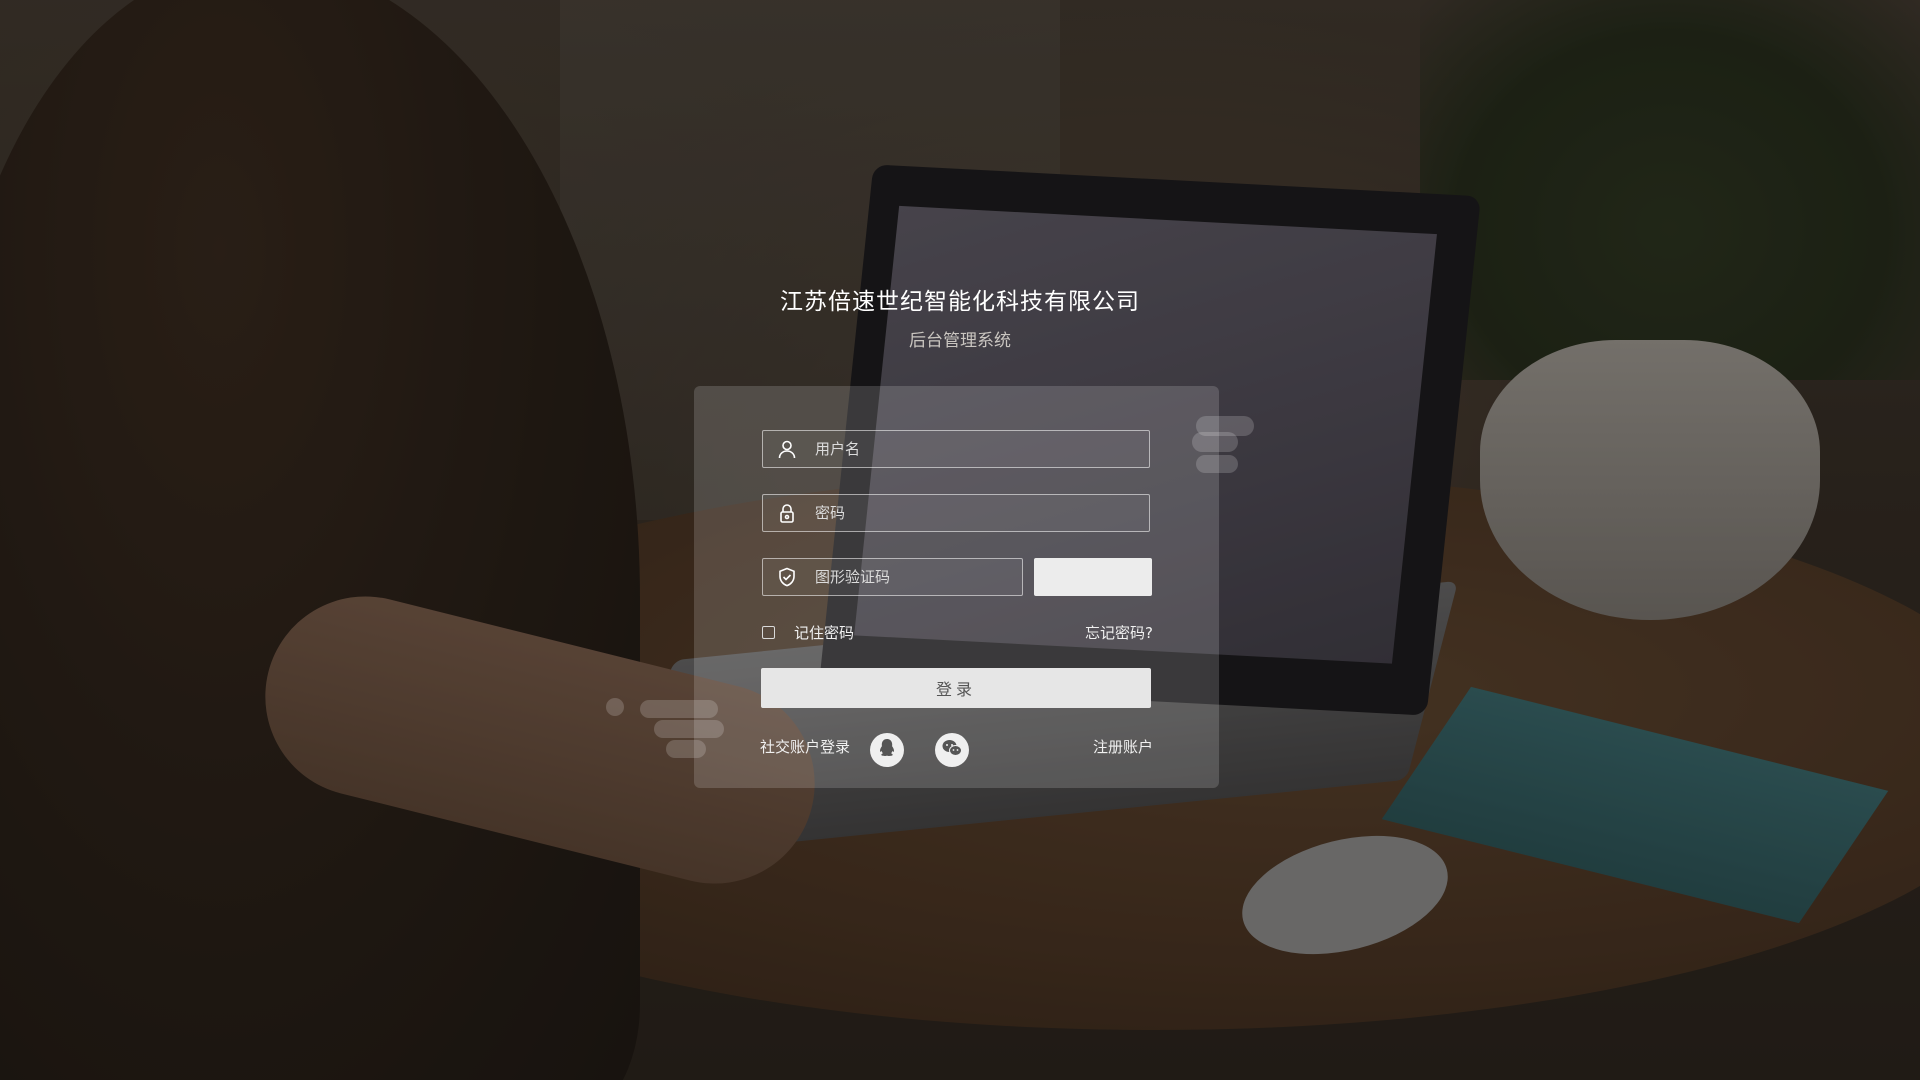  I want to click on captcha-image, so click(1093, 577).